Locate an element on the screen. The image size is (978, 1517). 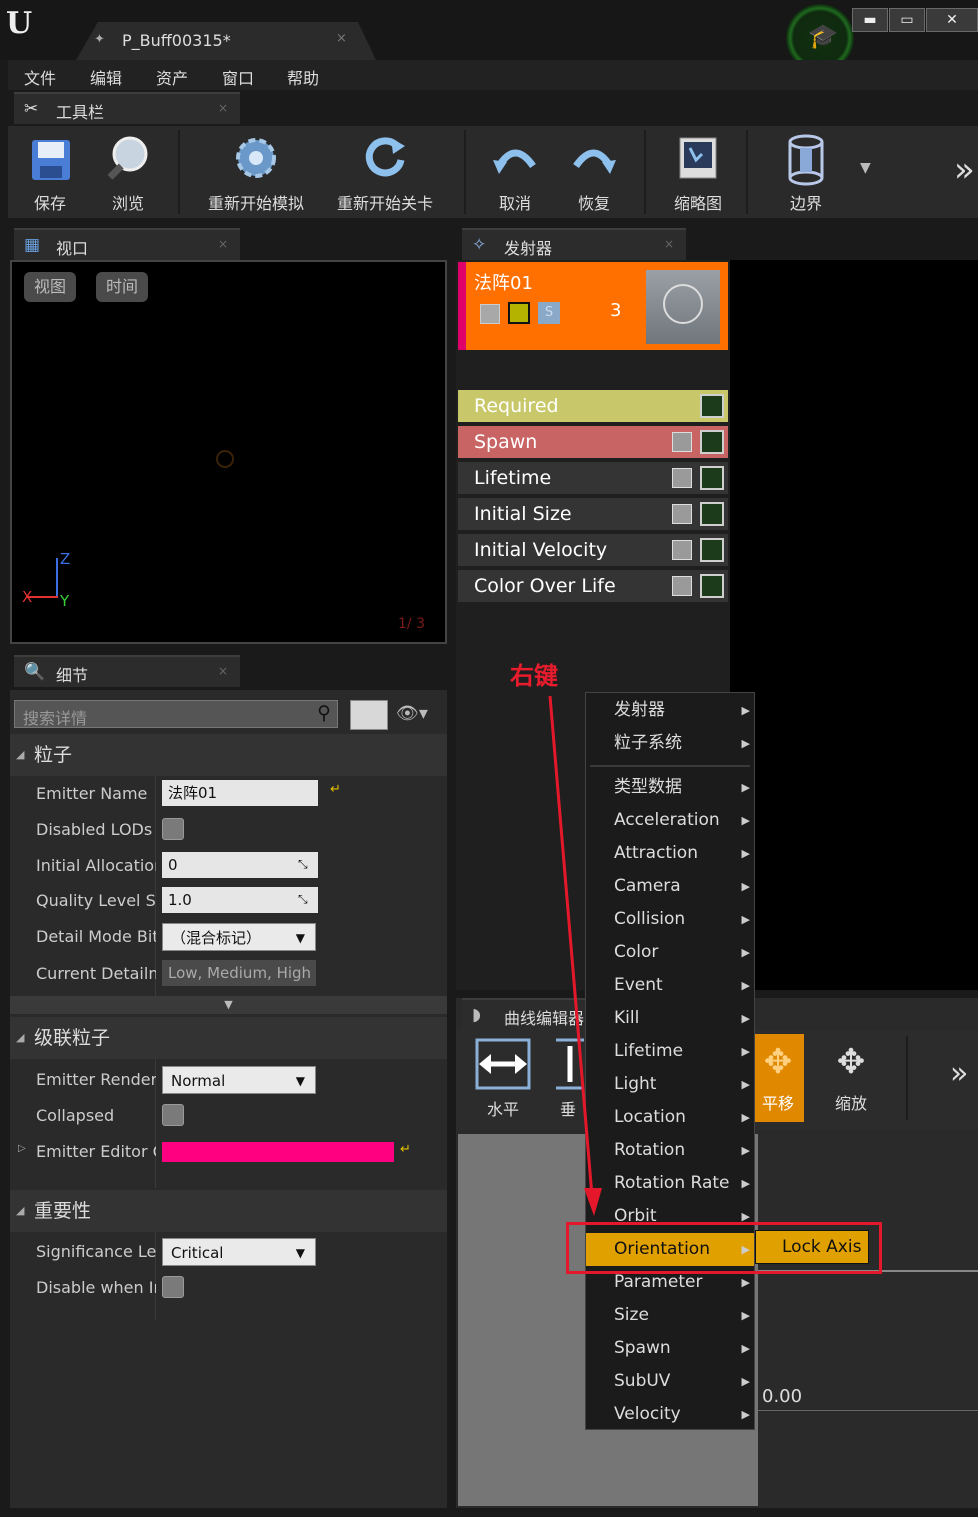
module-lifetime: Lifetime is located at coordinates (593, 478).